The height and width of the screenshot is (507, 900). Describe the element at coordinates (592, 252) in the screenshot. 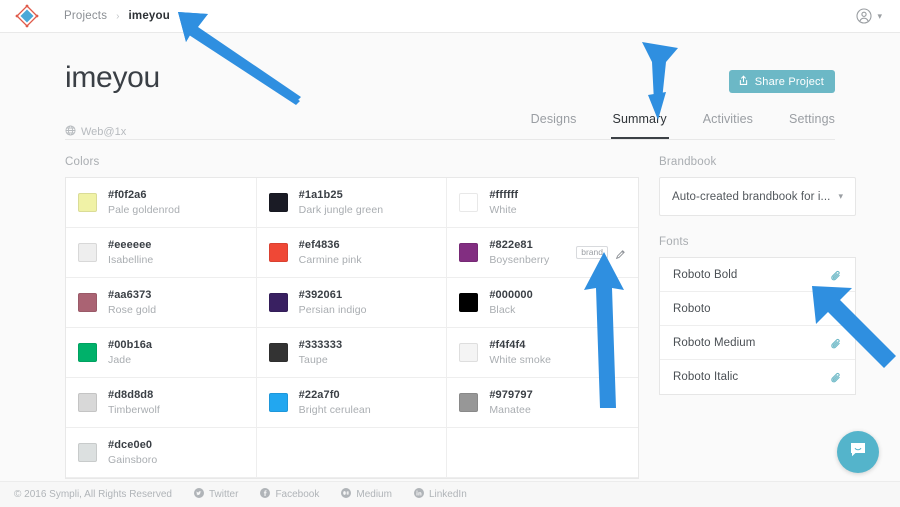

I see `brand-tag: brand` at that location.